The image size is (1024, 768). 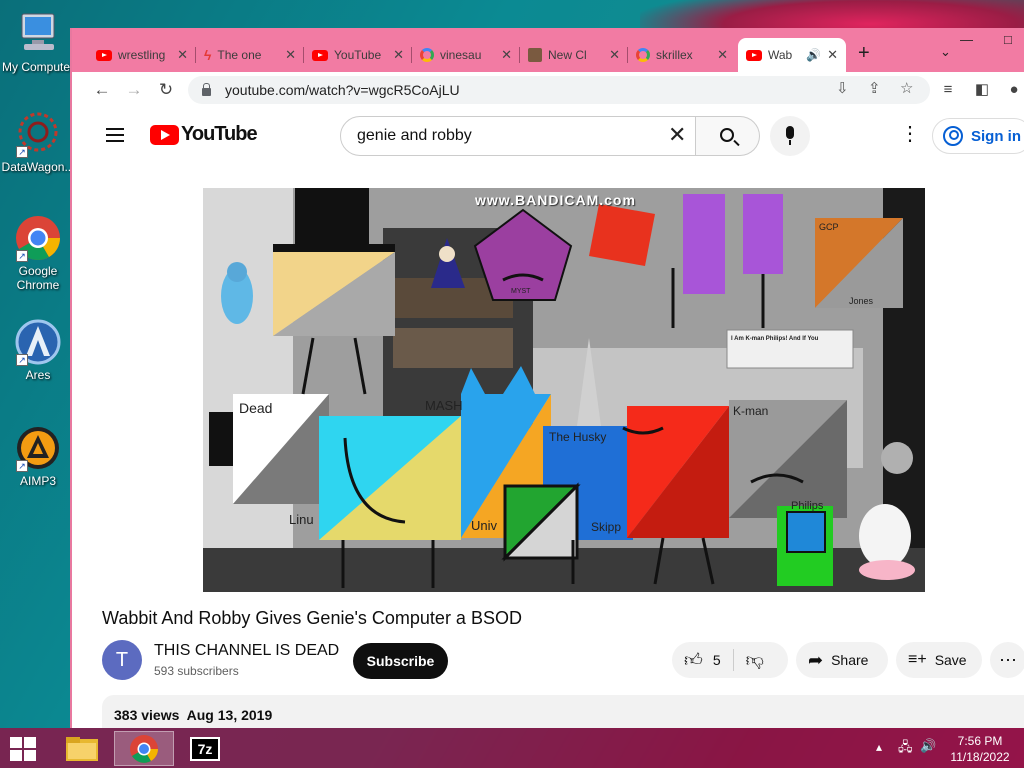 What do you see at coordinates (164, 134) in the screenshot?
I see `youtube-play-icon` at bounding box center [164, 134].